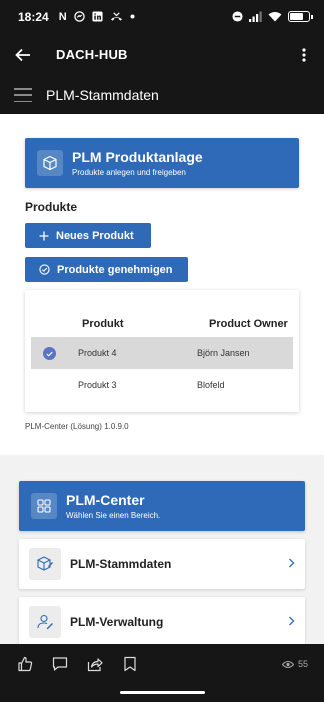 Image resolution: width=324 pixels, height=702 pixels. I want to click on app-bar: DACH-HUB, so click(162, 54).